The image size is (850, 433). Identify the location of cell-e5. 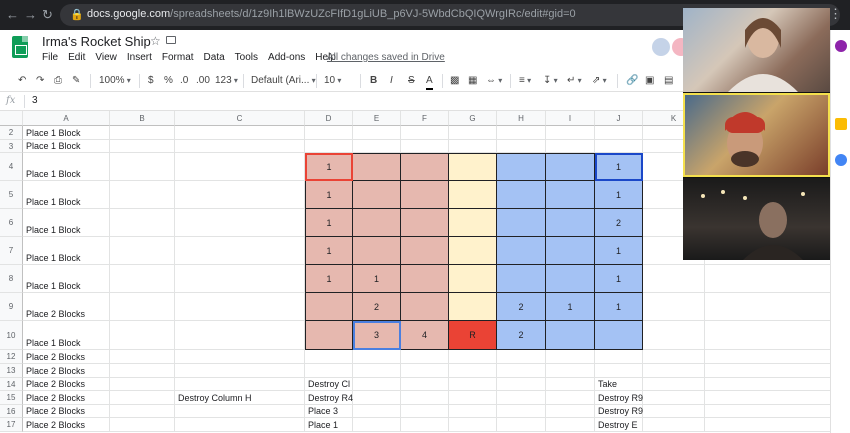
(377, 195).